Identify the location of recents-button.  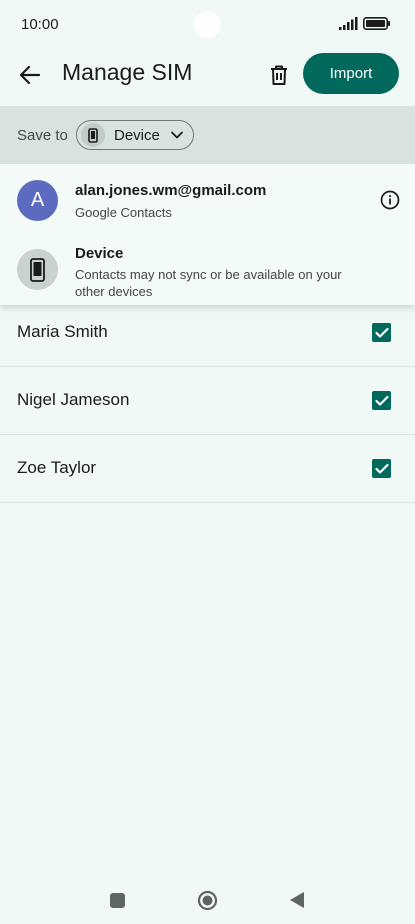
(117, 900).